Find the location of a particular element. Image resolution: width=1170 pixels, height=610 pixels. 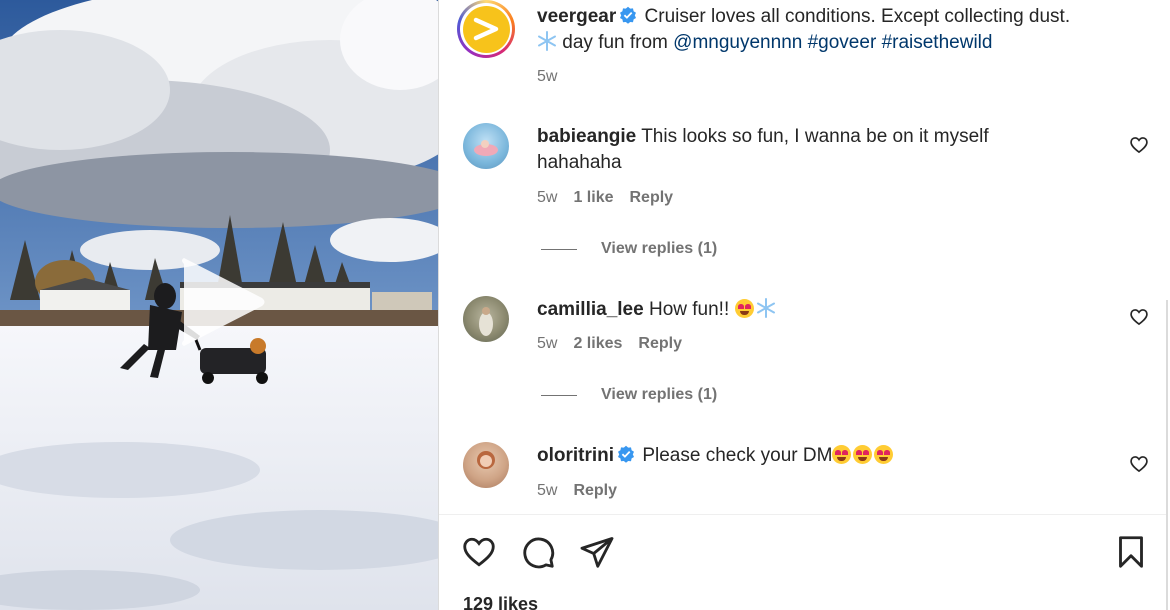

actions-divider is located at coordinates (803, 514).